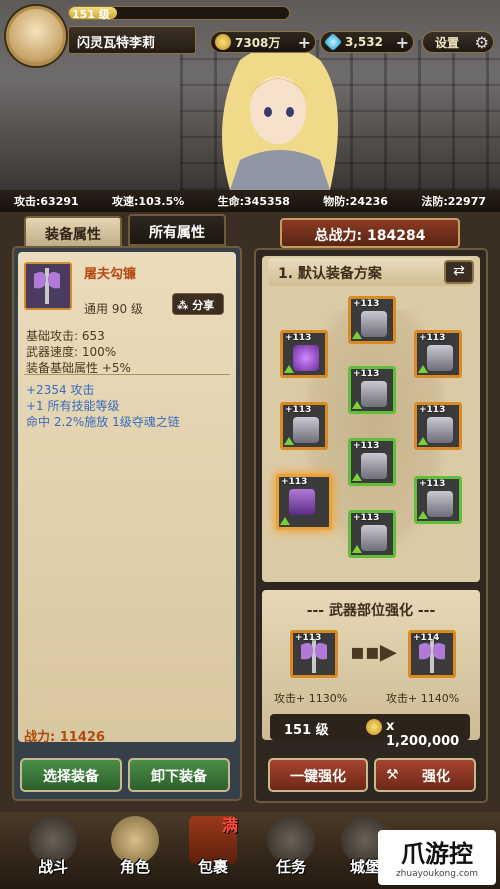  I want to click on watermark-sub: zhuayoukong.com, so click(437, 874).